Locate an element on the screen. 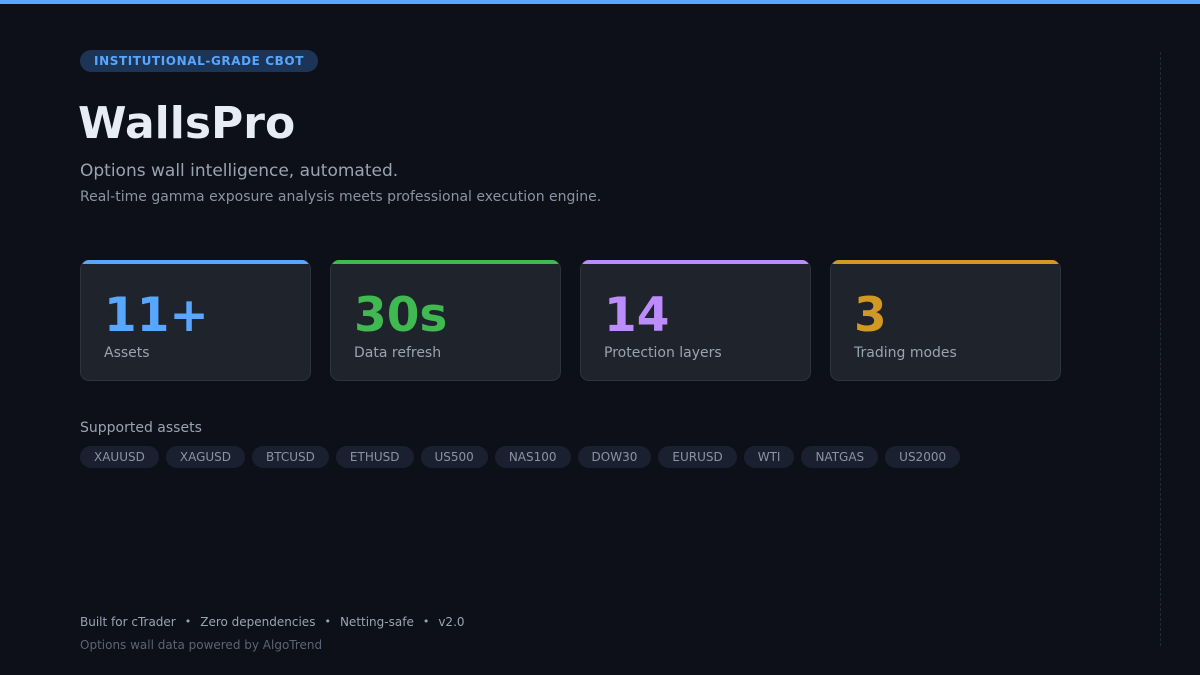  tagline: Options wall intelligence, automated. is located at coordinates (239, 171).